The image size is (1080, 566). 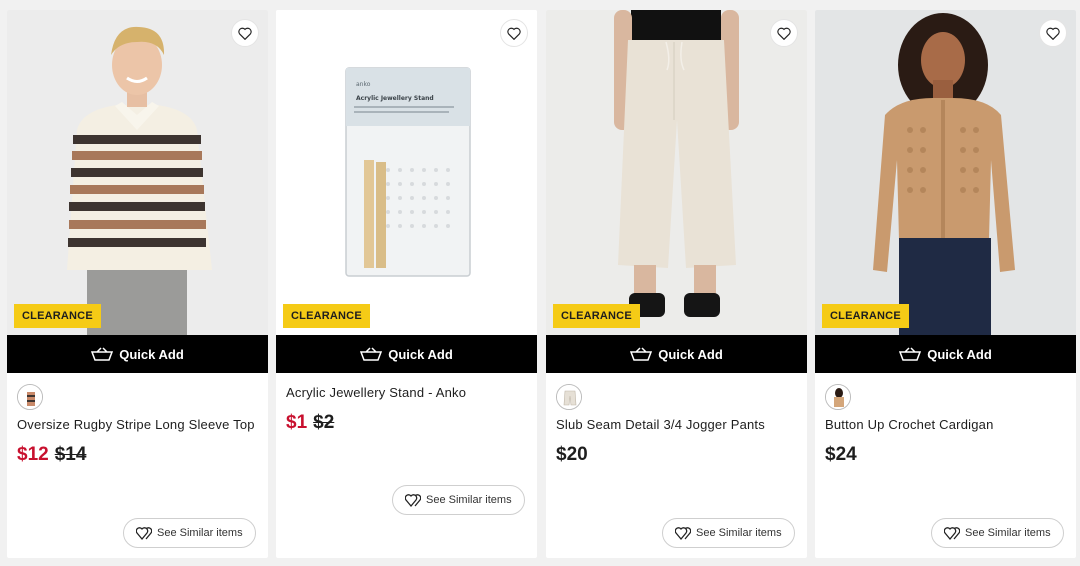 I want to click on price: $24, so click(x=841, y=454).